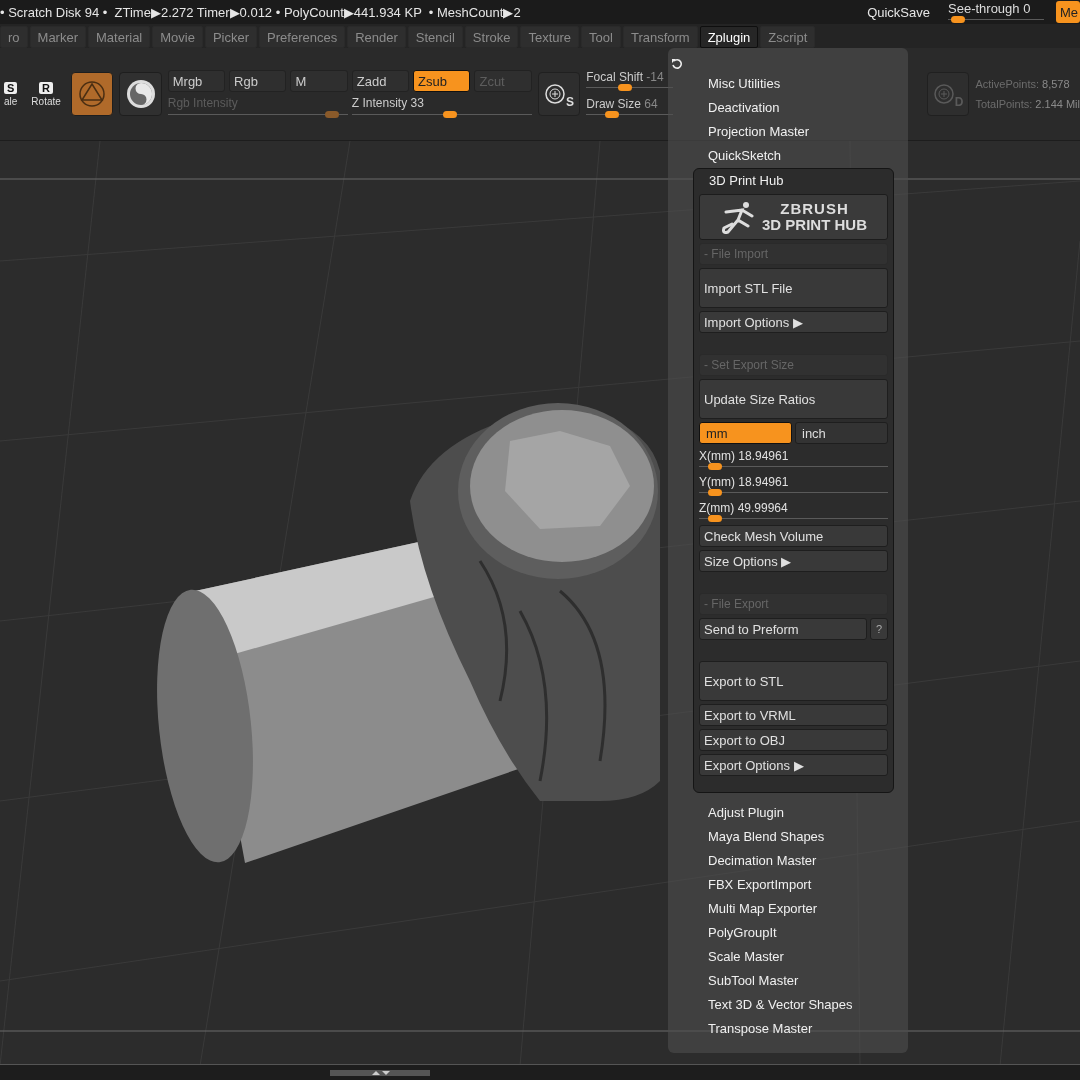 This screenshot has height=1080, width=1080. What do you see at coordinates (724, 84) in the screenshot?
I see `menu-item: Misc Utilities` at bounding box center [724, 84].